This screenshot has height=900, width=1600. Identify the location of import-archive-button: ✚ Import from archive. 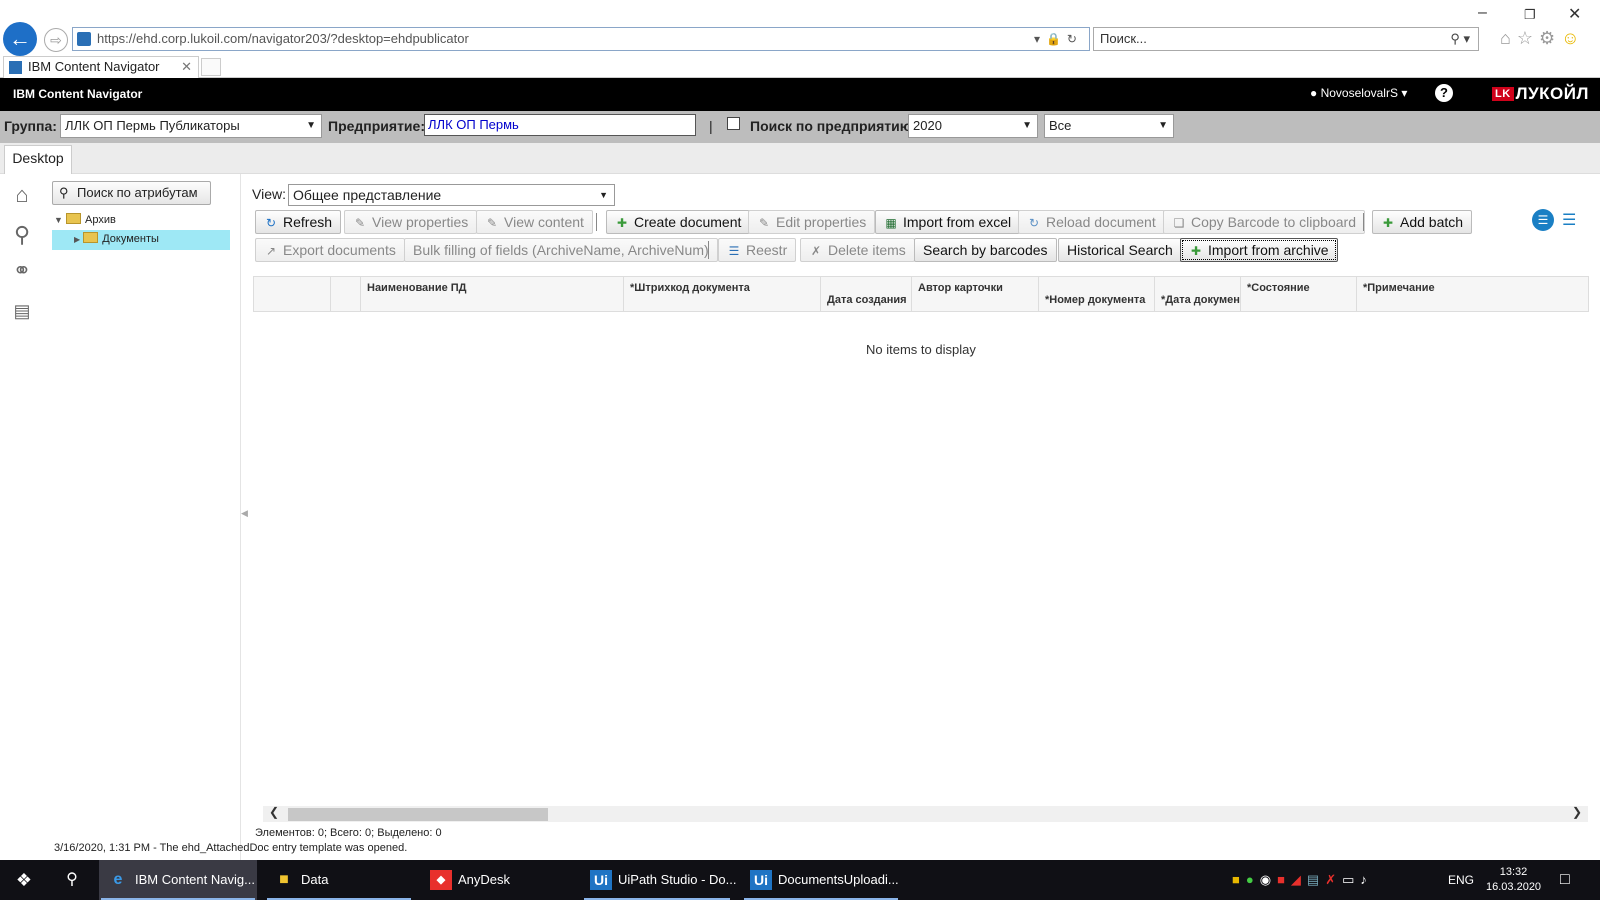
(1259, 250).